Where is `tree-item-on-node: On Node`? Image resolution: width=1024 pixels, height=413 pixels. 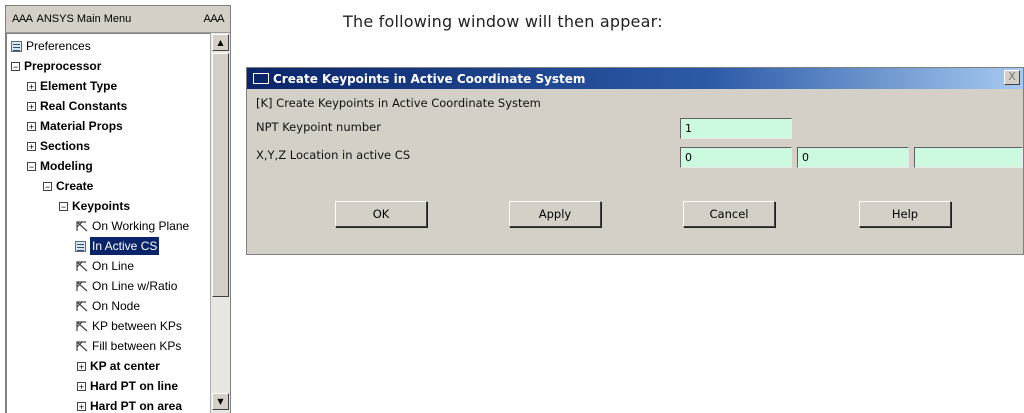 tree-item-on-node: On Node is located at coordinates (107, 306).